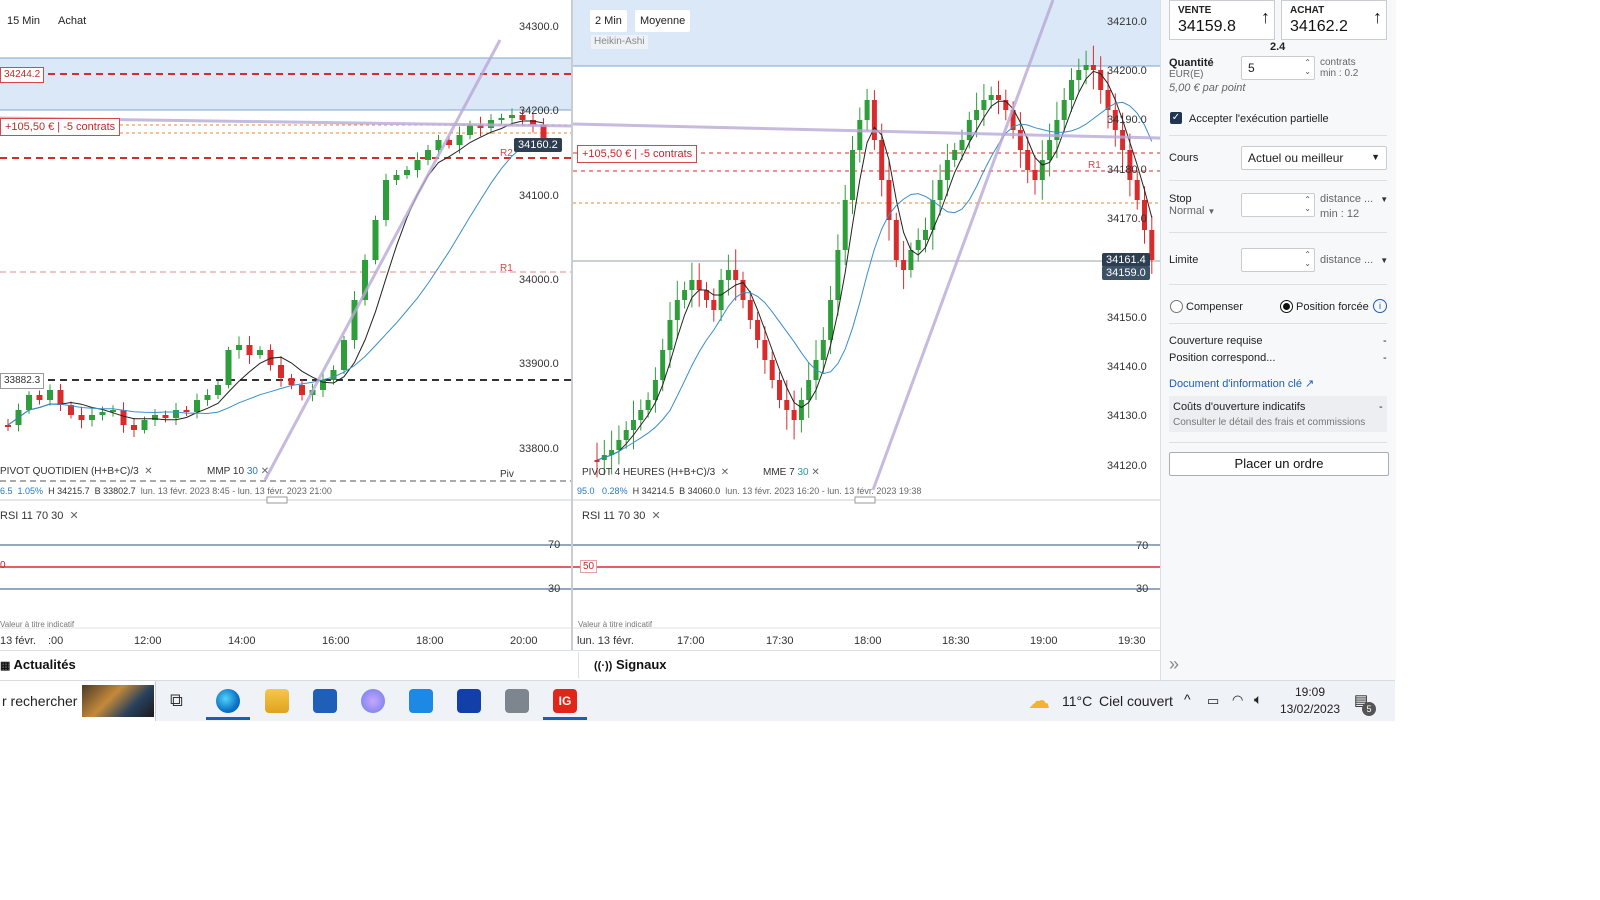 This screenshot has width=1600, height=900. Describe the element at coordinates (1222, 20) in the screenshot. I see `sell-quote-button: VENTE 34159.8 ↑` at that location.